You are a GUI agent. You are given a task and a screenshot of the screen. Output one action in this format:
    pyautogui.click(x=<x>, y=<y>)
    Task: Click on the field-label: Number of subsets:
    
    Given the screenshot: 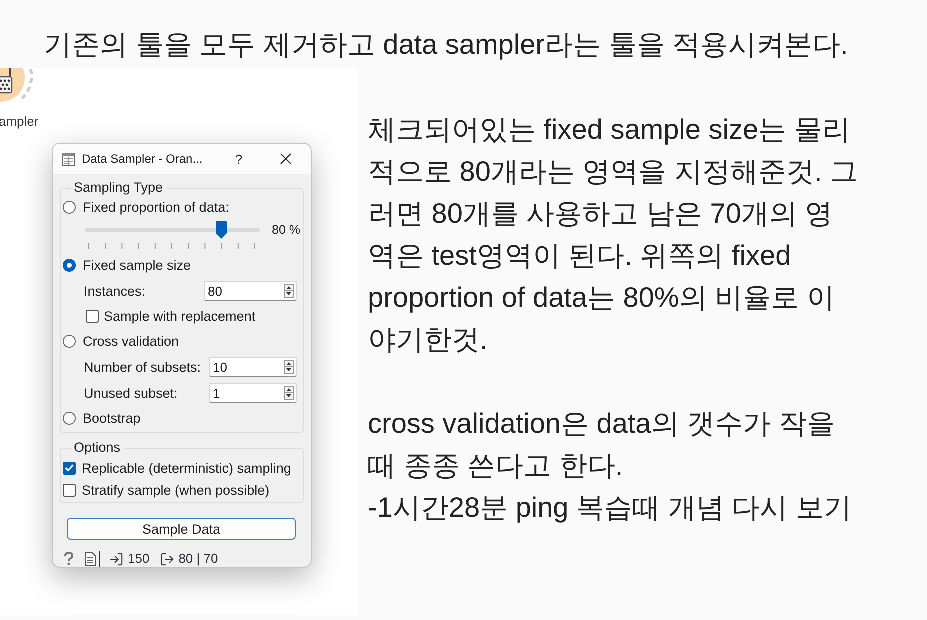 What is the action you would take?
    pyautogui.click(x=143, y=367)
    